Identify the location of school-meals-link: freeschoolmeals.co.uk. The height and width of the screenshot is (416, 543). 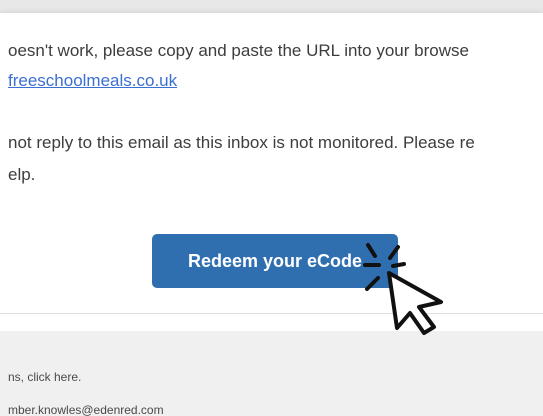
(92, 80).